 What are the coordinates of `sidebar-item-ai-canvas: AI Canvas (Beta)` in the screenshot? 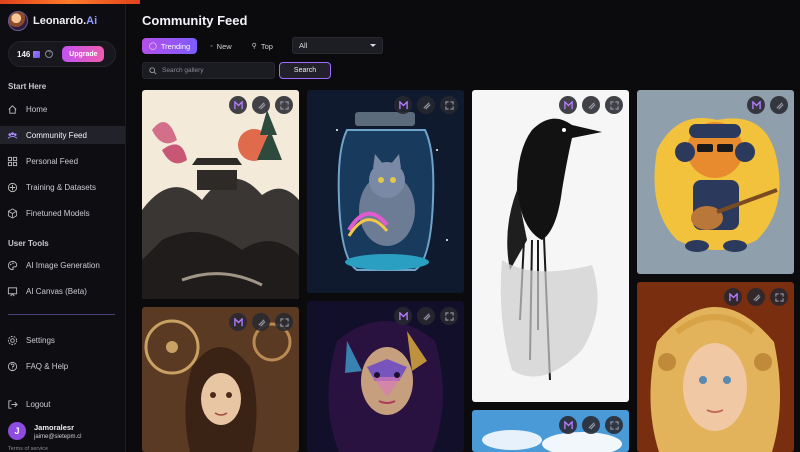 It's located at (62, 291).